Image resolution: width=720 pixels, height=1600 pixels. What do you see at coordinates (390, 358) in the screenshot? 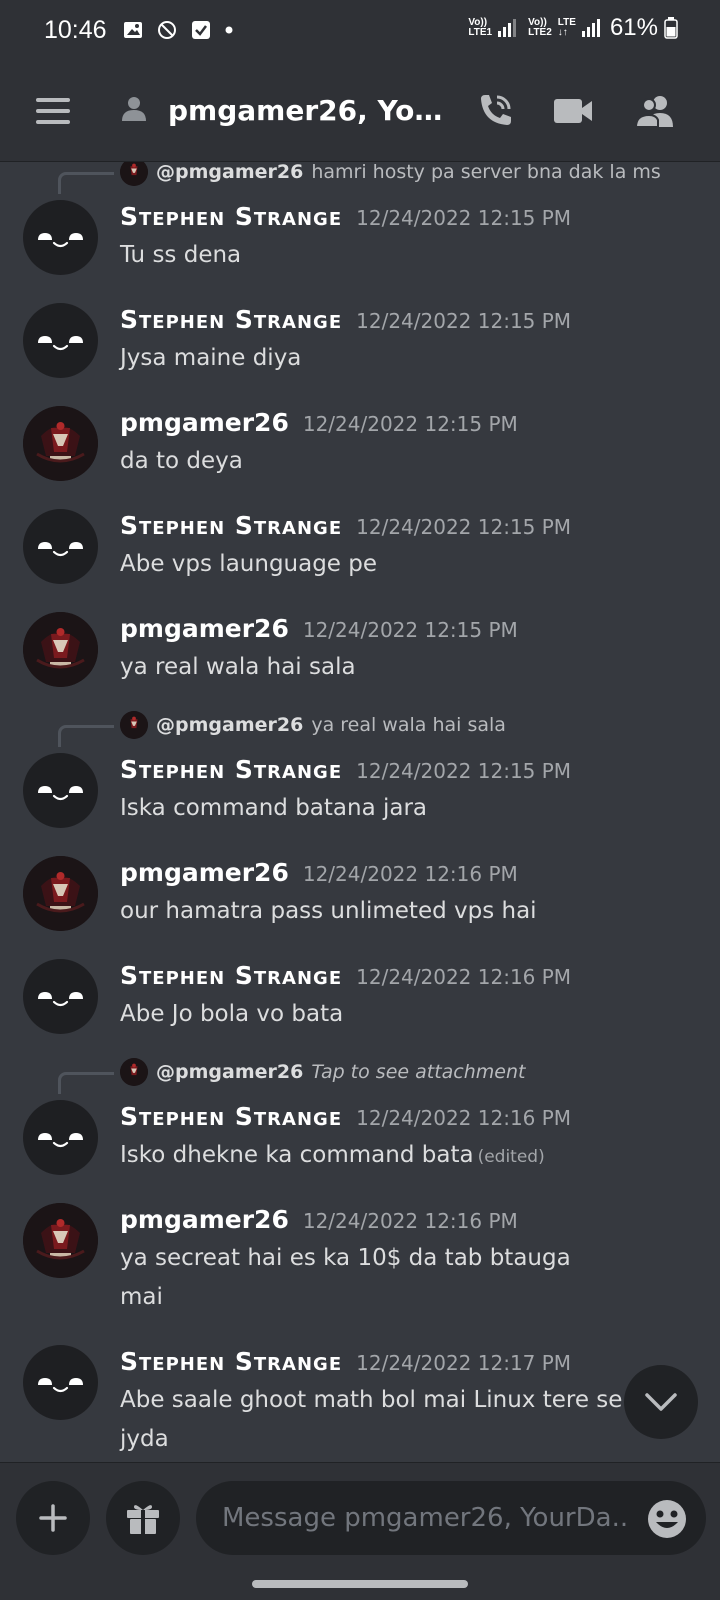
I see `message-text: Jysa maine diya` at bounding box center [390, 358].